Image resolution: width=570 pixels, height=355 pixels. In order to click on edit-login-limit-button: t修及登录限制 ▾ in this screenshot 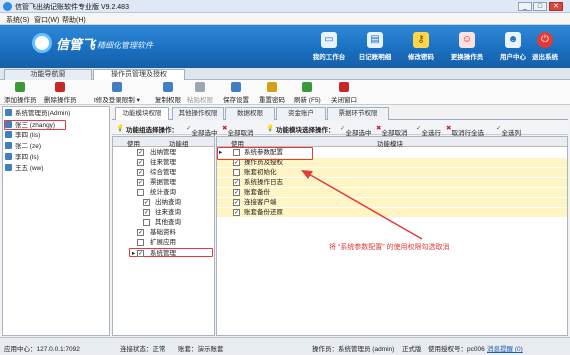, I will do `click(117, 93)`.